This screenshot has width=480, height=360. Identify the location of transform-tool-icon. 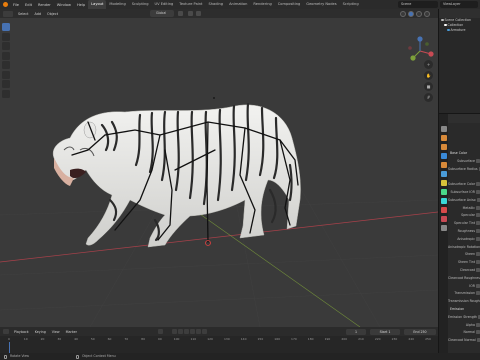
(6, 74).